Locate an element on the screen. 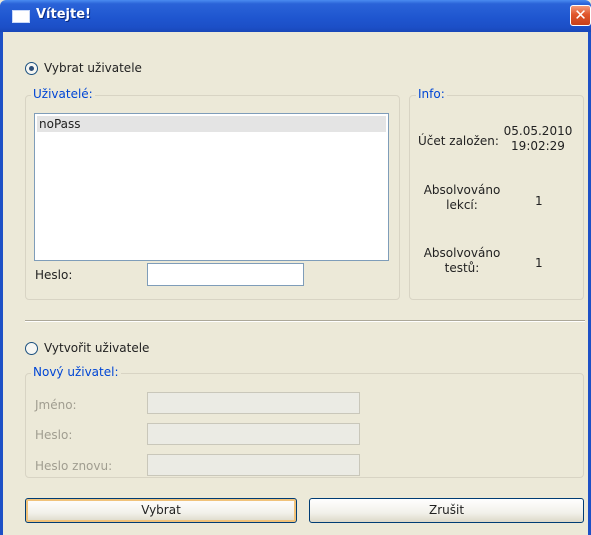 The width and height of the screenshot is (591, 535). account-created-value: 05.05.2010 19:02:29 is located at coordinates (538, 139).